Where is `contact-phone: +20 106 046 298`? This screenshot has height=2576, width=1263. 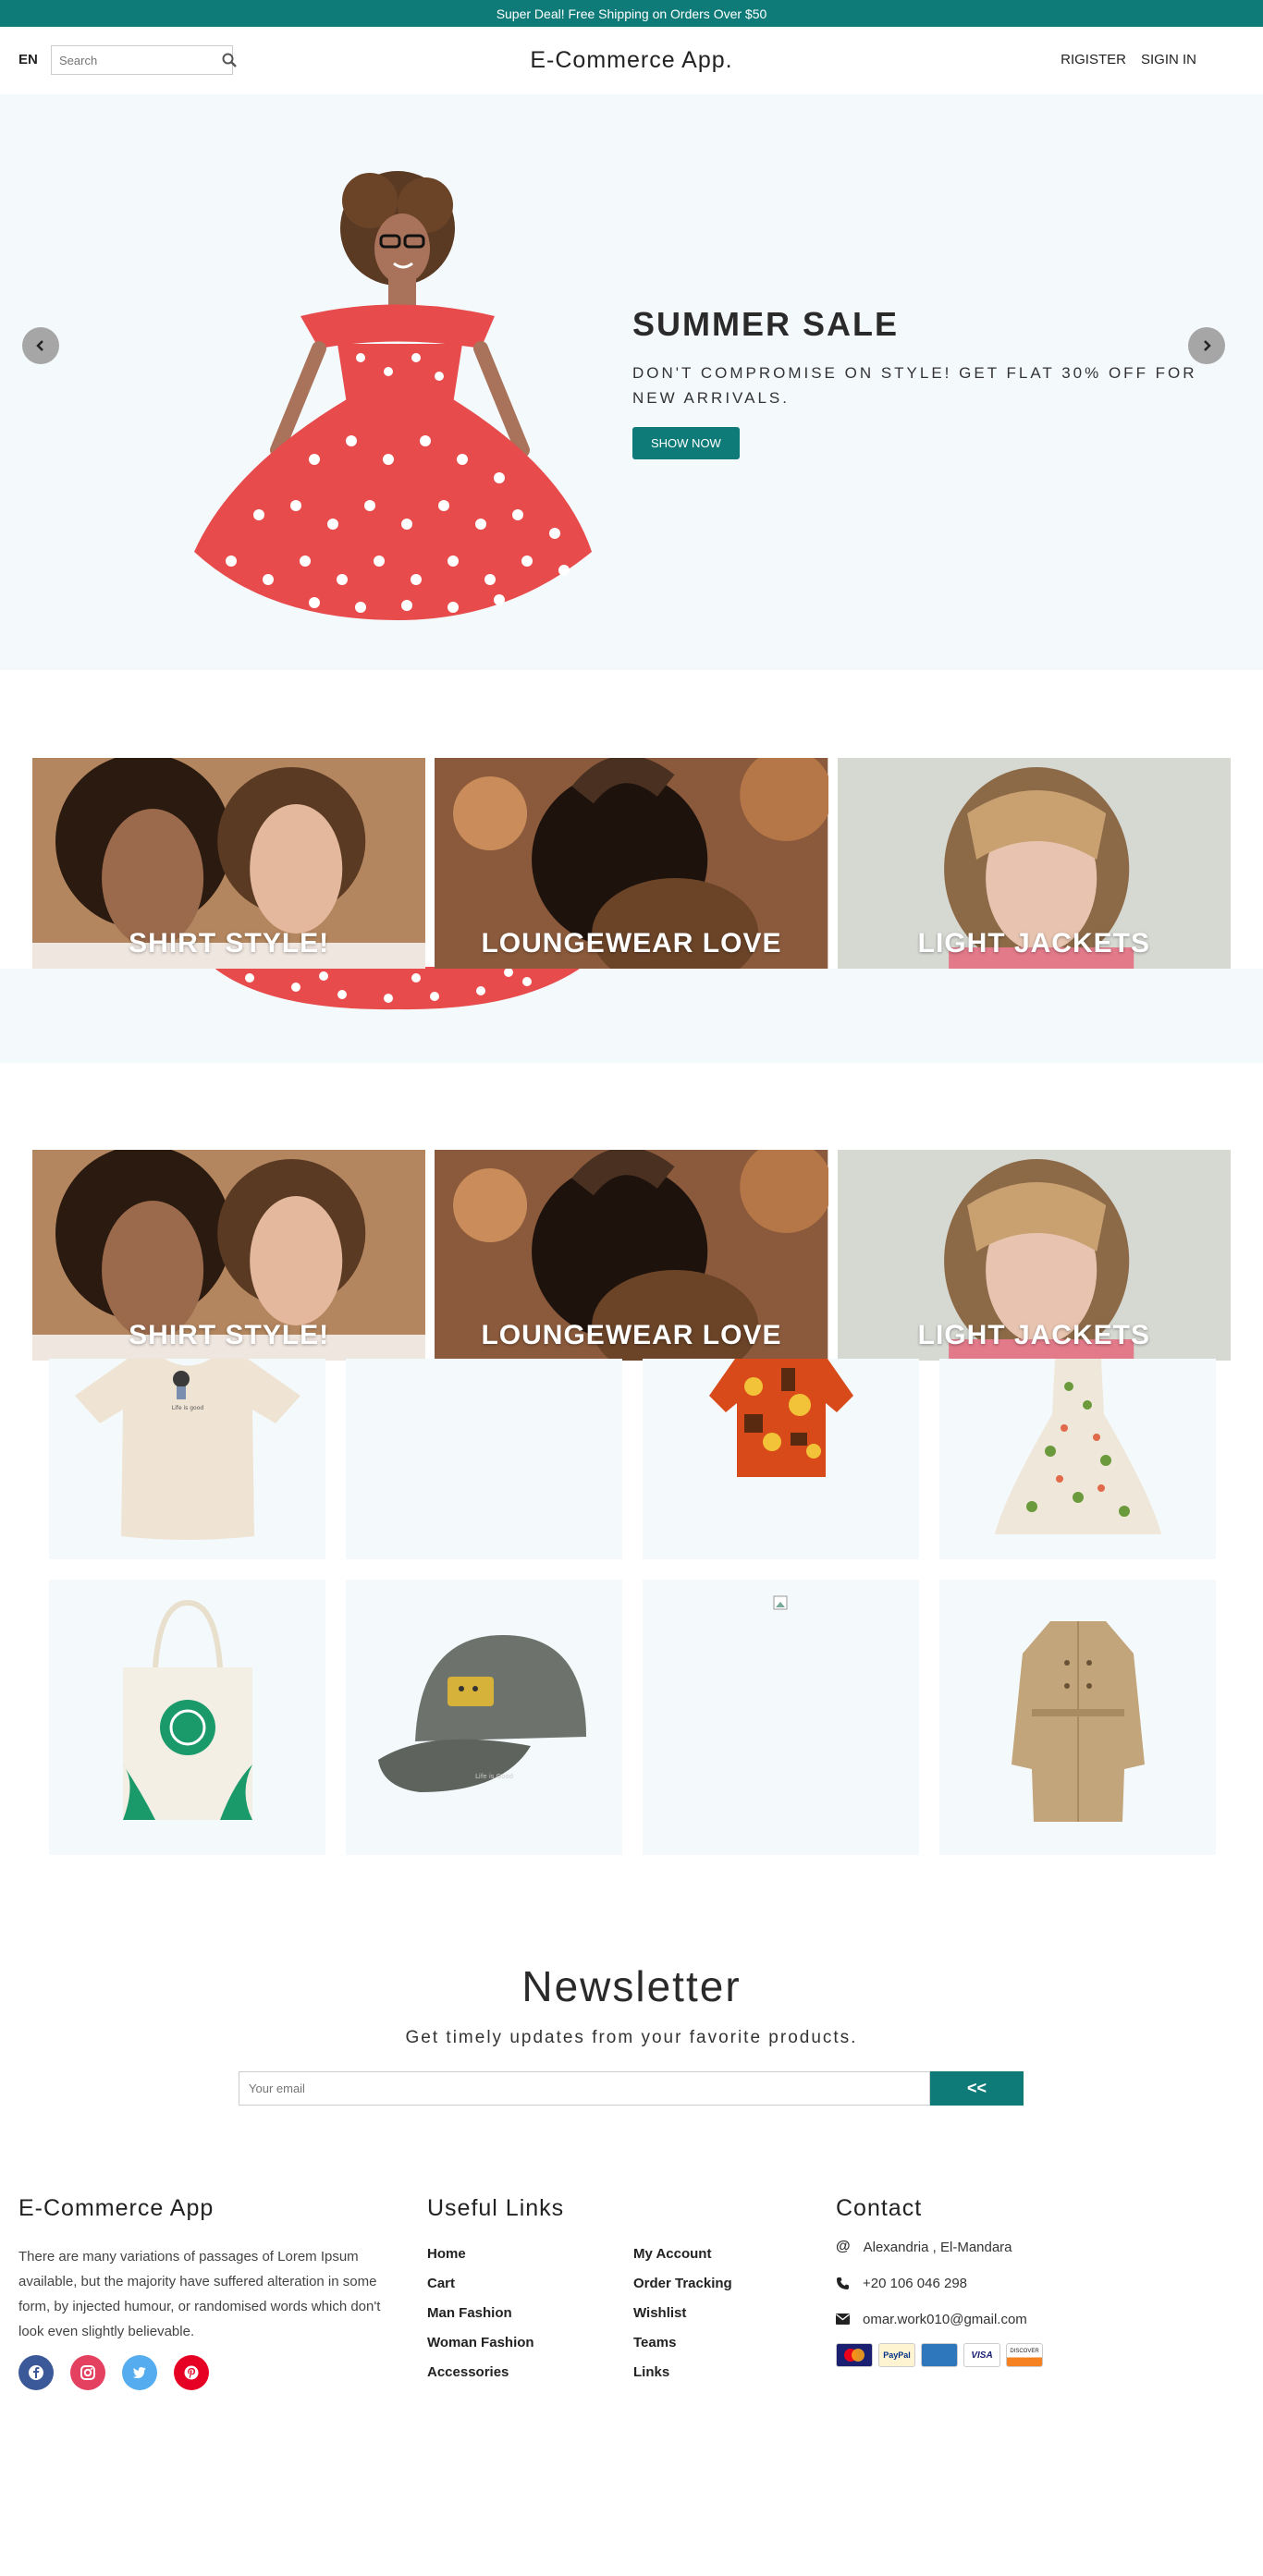 contact-phone: +20 106 046 298 is located at coordinates (939, 2283).